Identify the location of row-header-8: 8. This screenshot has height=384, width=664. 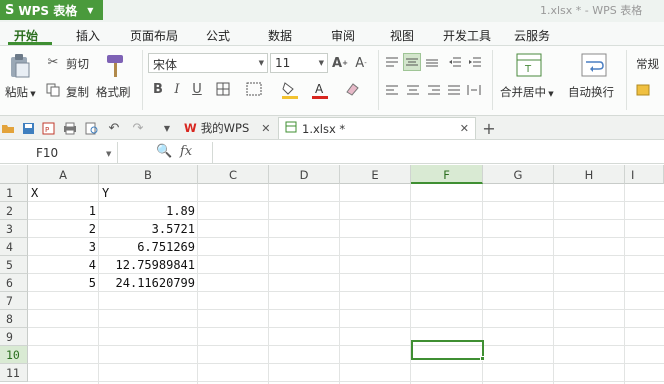
(14, 319).